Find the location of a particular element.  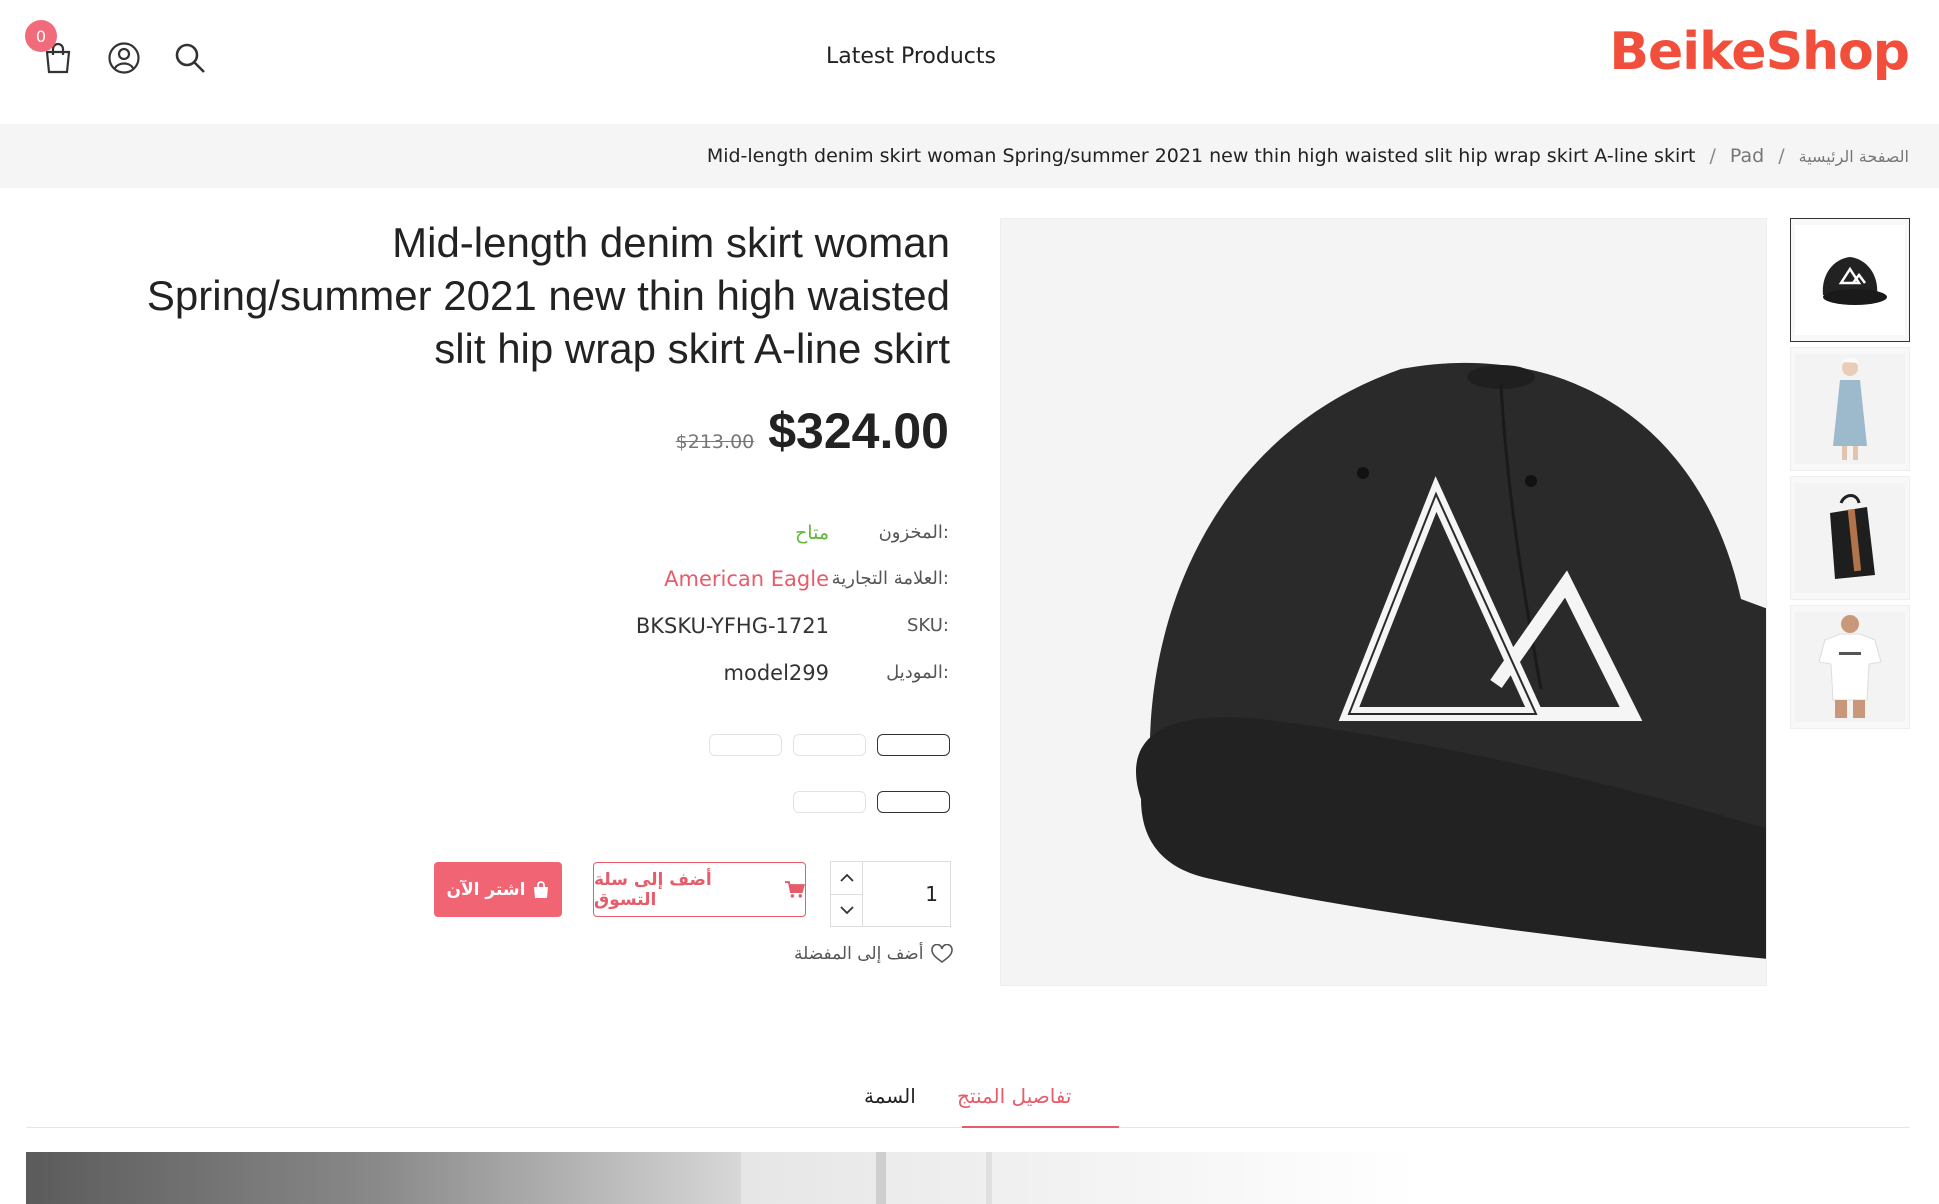

add-to-cart-label: أضف إلى سلة التسوق is located at coordinates (653, 889).